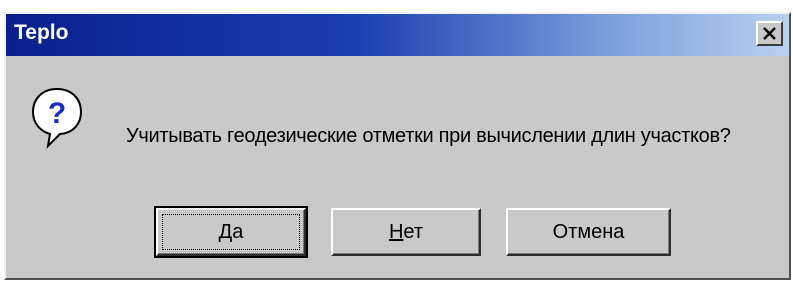  I want to click on cancel-button: Отмена, so click(588, 232).